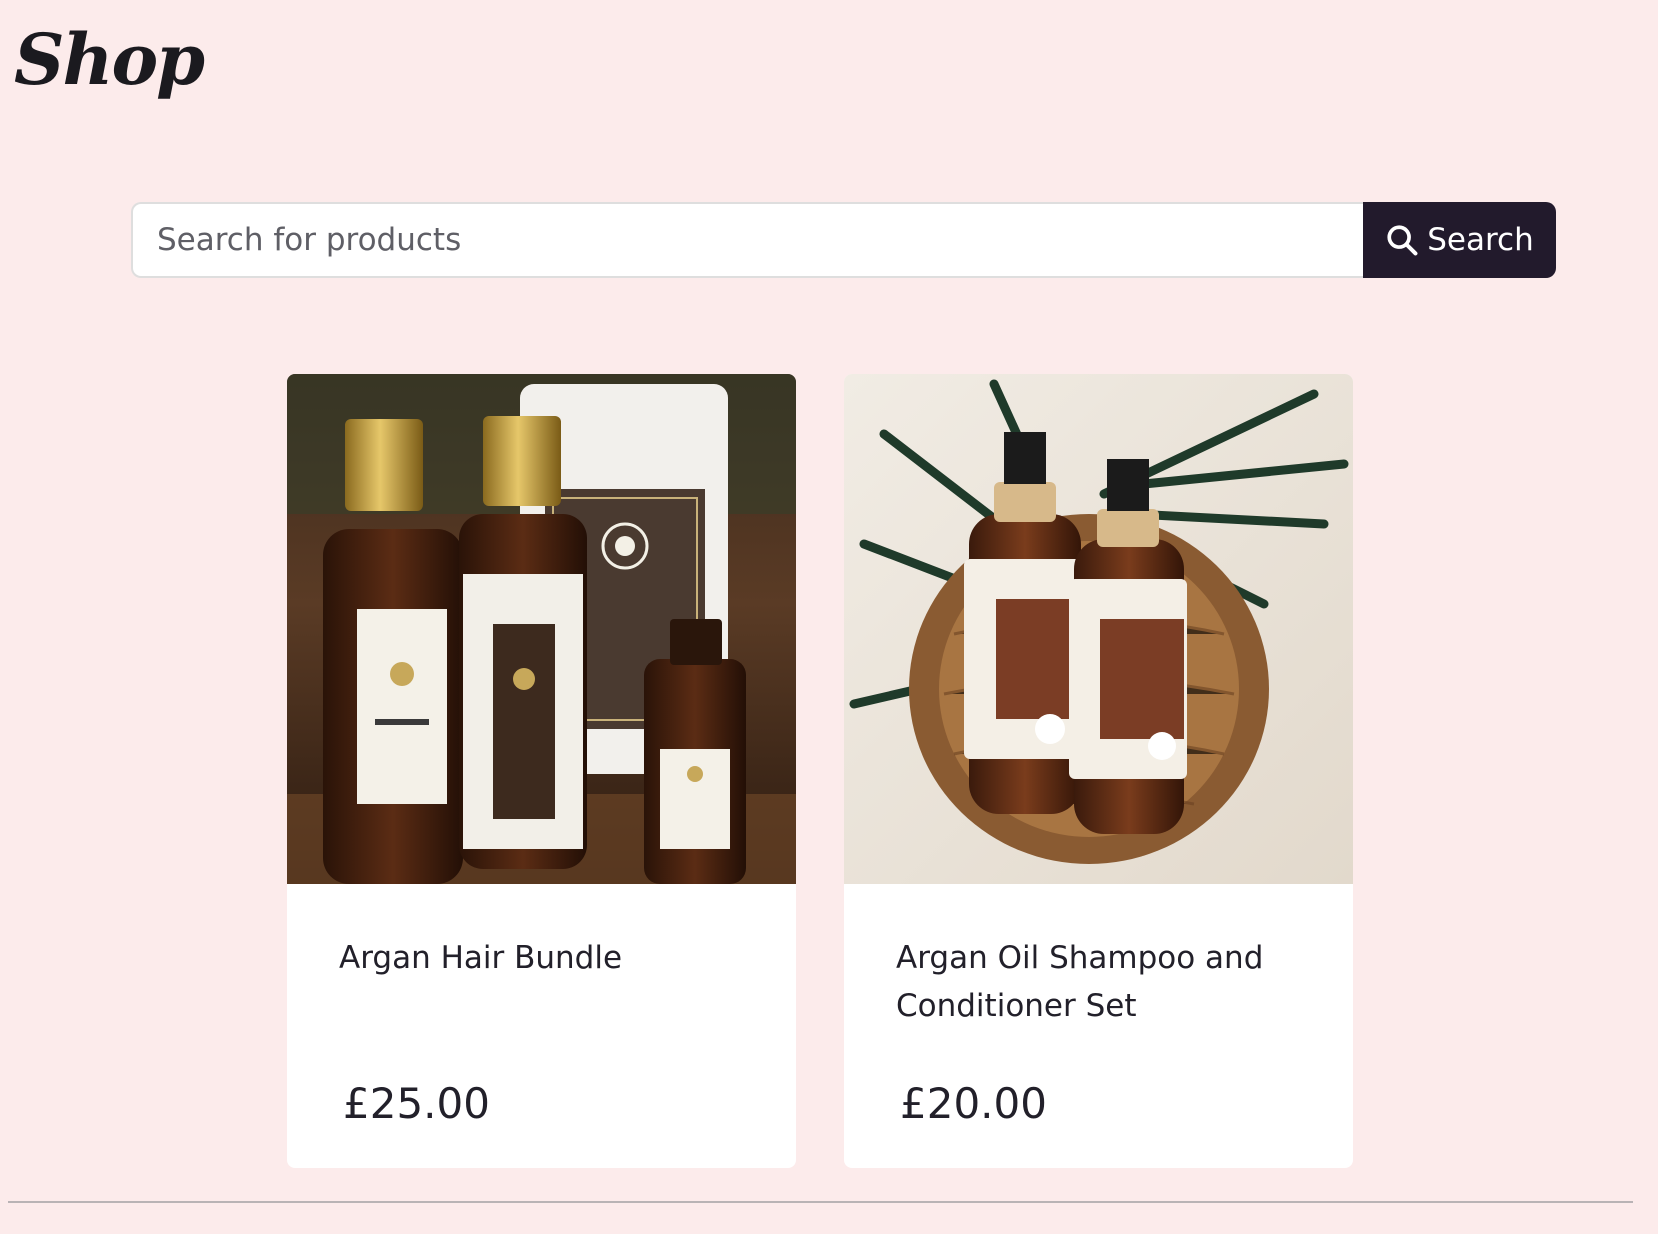  I want to click on search-bar: Search, so click(843, 240).